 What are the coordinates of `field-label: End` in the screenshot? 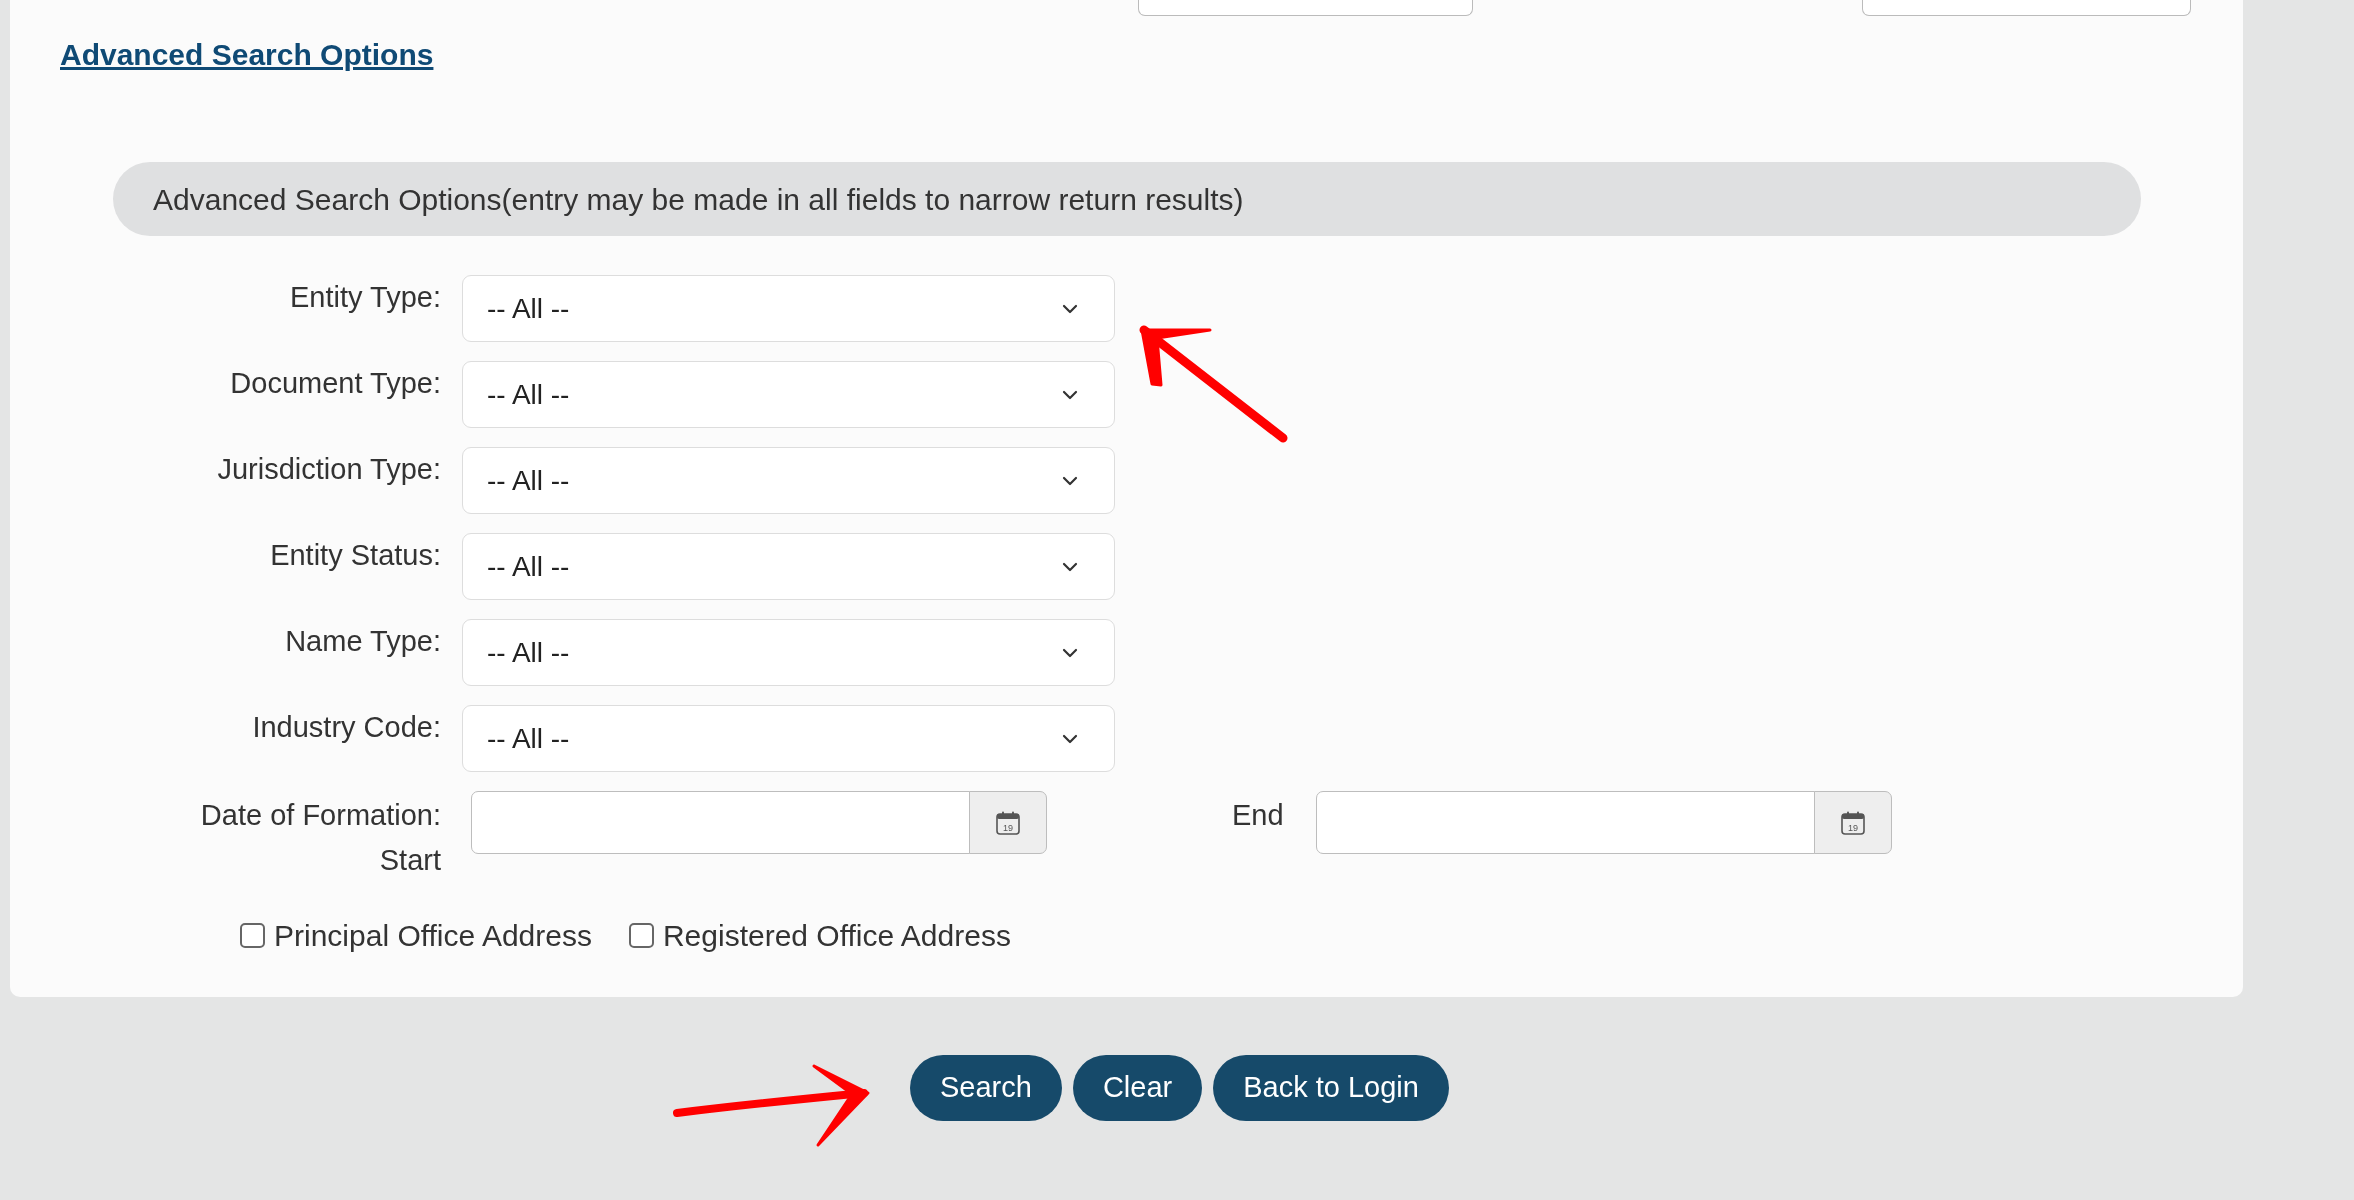 It's located at (1258, 815).